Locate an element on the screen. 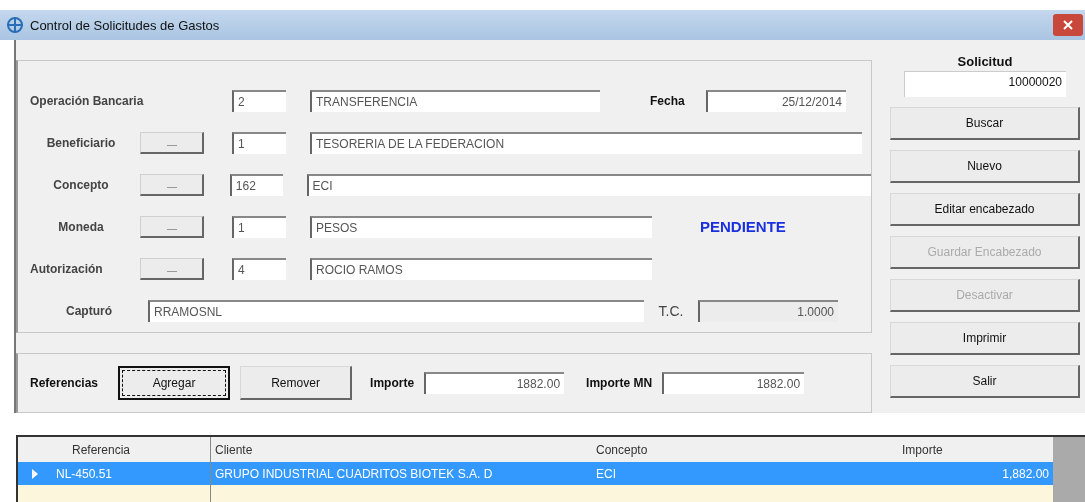 The image size is (1085, 502). column-header: Importe is located at coordinates (975, 449).